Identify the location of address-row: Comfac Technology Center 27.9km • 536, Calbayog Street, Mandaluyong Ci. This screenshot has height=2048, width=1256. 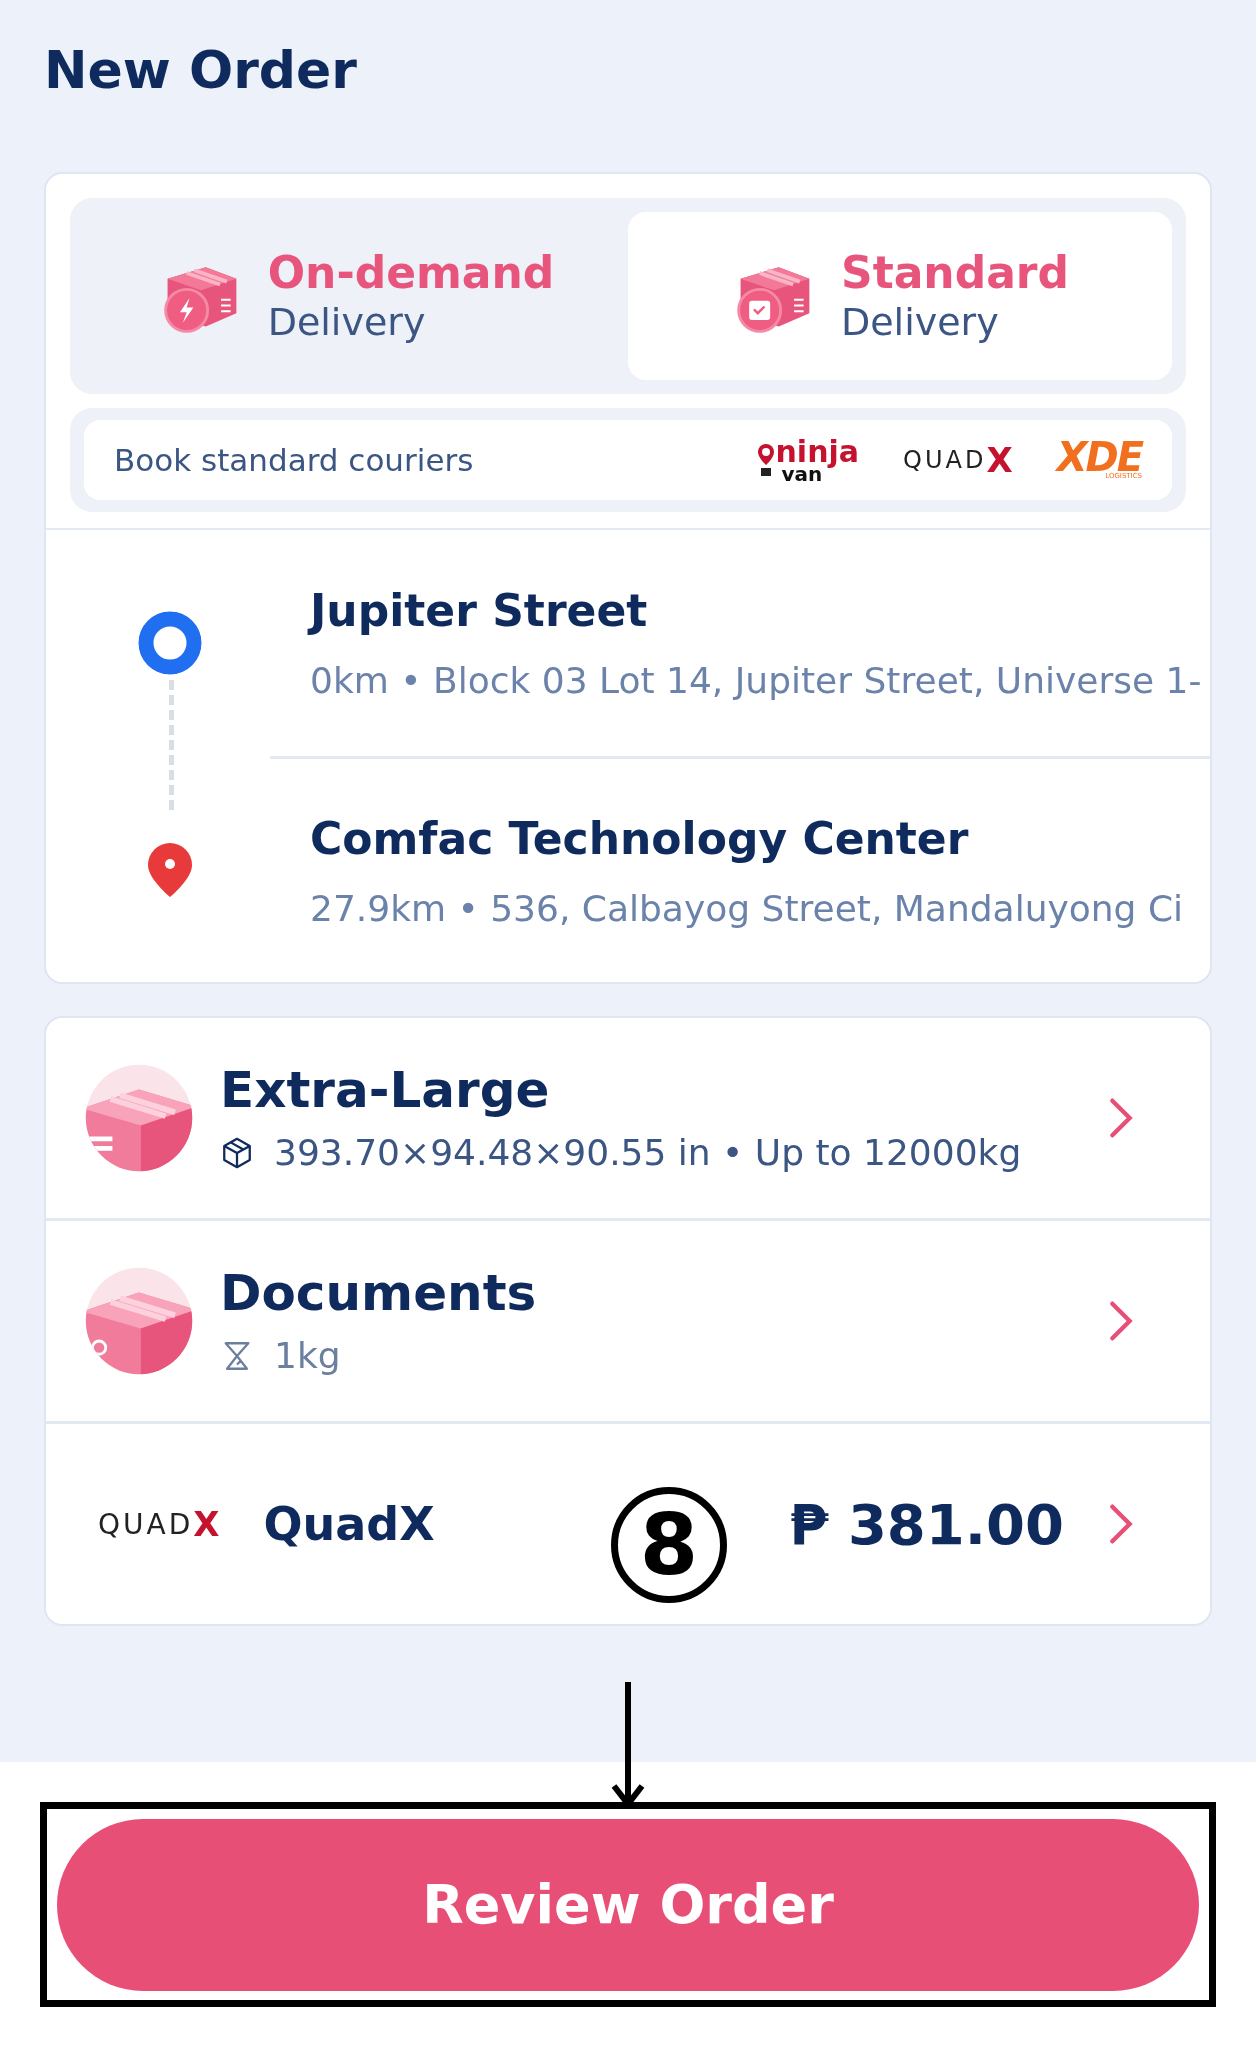
(628, 869).